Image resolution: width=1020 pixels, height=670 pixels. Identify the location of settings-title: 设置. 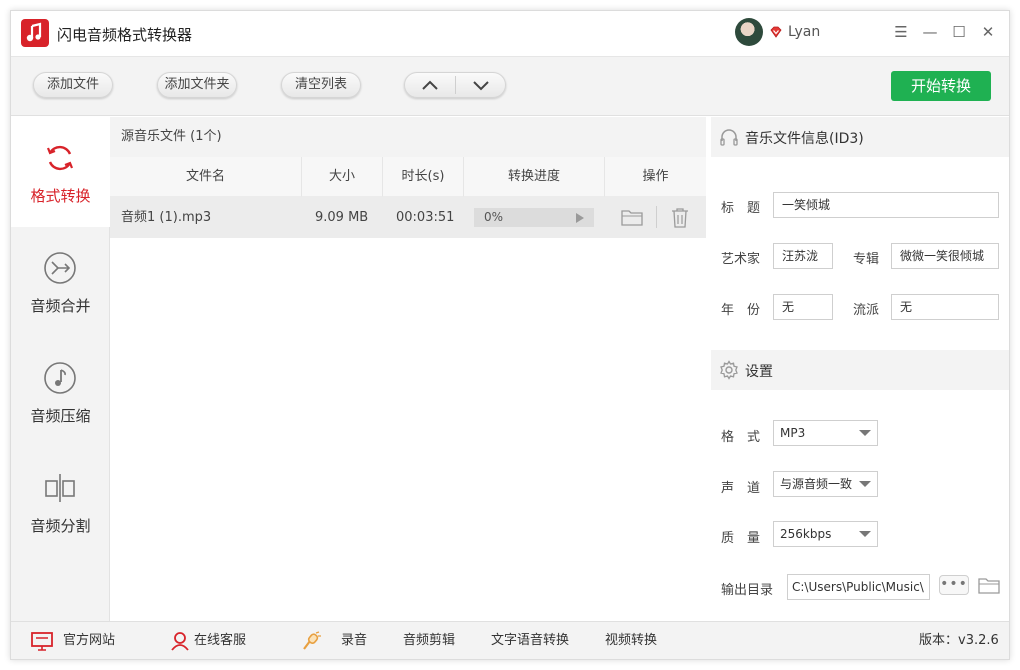
(759, 372).